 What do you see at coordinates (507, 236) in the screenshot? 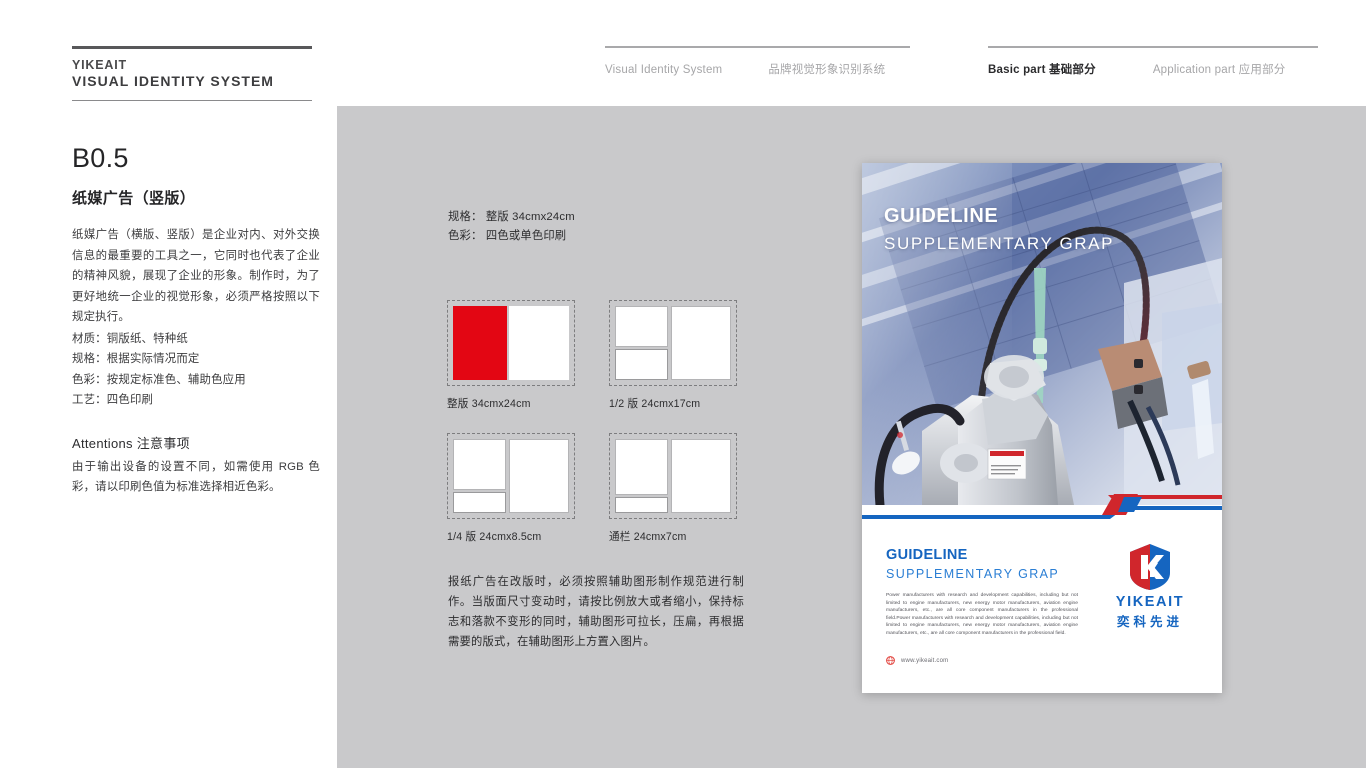
I see `main-spec-color: 色彩： 四色或单色印刷` at bounding box center [507, 236].